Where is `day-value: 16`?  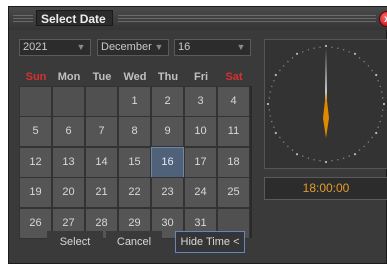
day-value: 16 is located at coordinates (184, 47).